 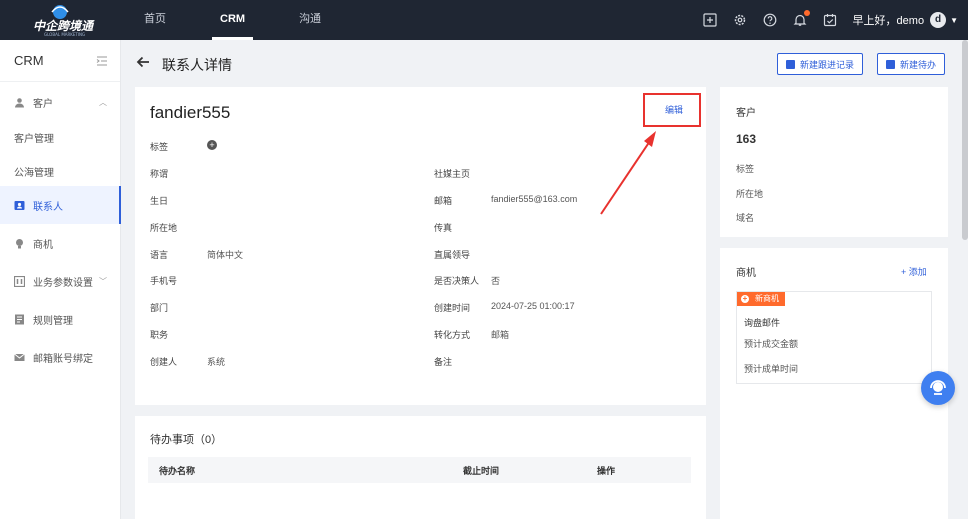 What do you see at coordinates (233, 20) in the screenshot?
I see `nav-crm: CRM` at bounding box center [233, 20].